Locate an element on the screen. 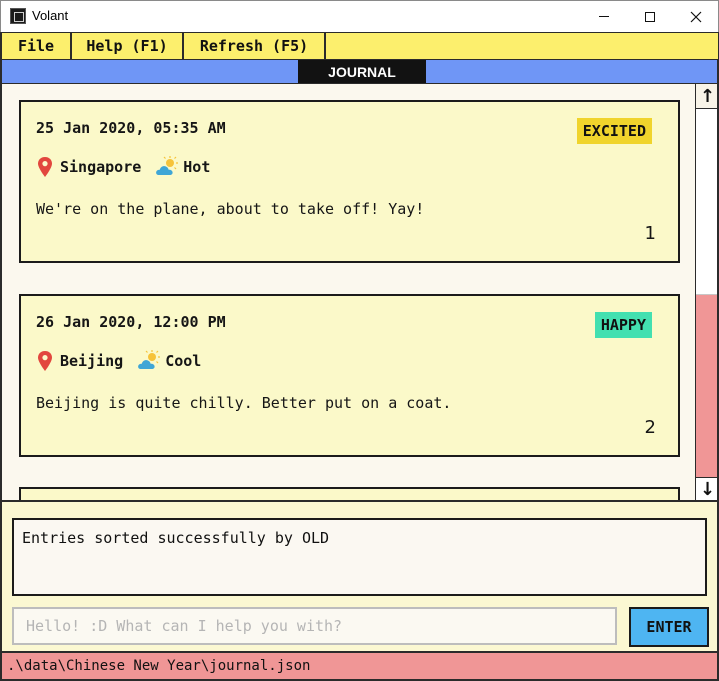  maximize-button is located at coordinates (650, 16).